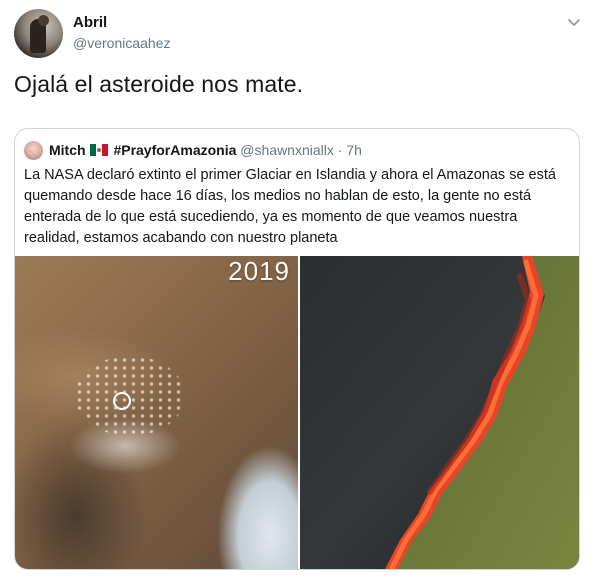 Image resolution: width=596 pixels, height=584 pixels. What do you see at coordinates (159, 84) in the screenshot?
I see `tweet-text: Ojalá el asteroide nos mate.` at bounding box center [159, 84].